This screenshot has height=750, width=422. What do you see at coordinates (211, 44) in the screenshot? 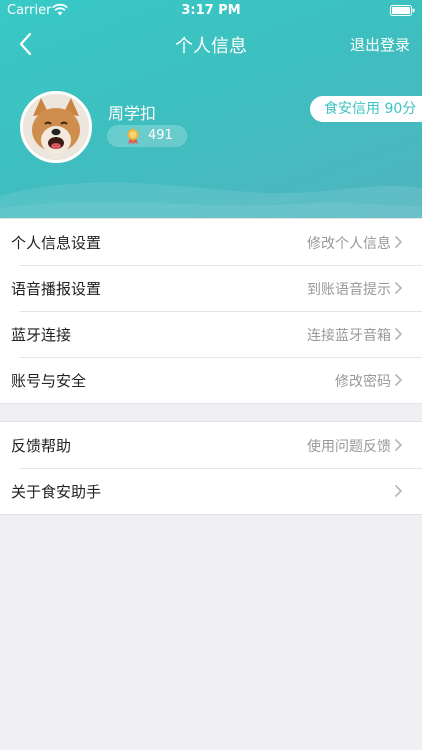
I see `nav-bar: 个人信息 退出登录` at bounding box center [211, 44].